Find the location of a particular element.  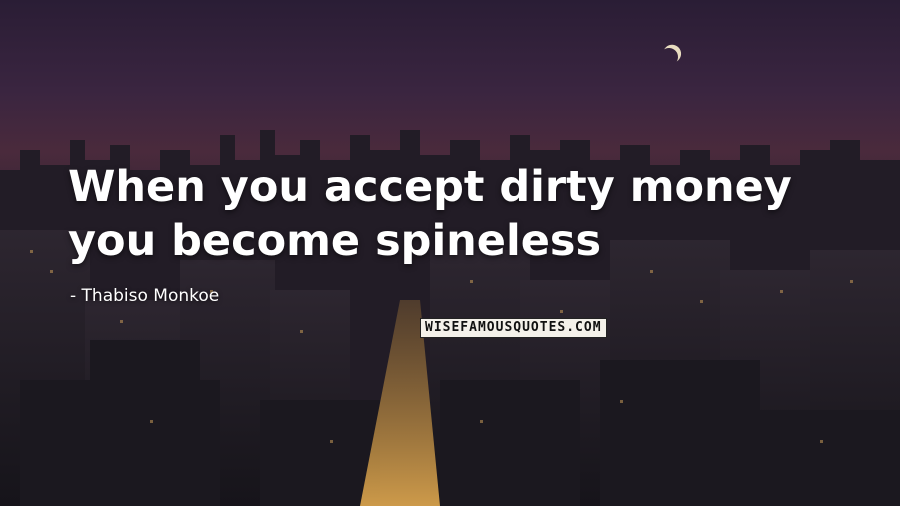

quote-author: - Thabiso Monkoe is located at coordinates (145, 296).